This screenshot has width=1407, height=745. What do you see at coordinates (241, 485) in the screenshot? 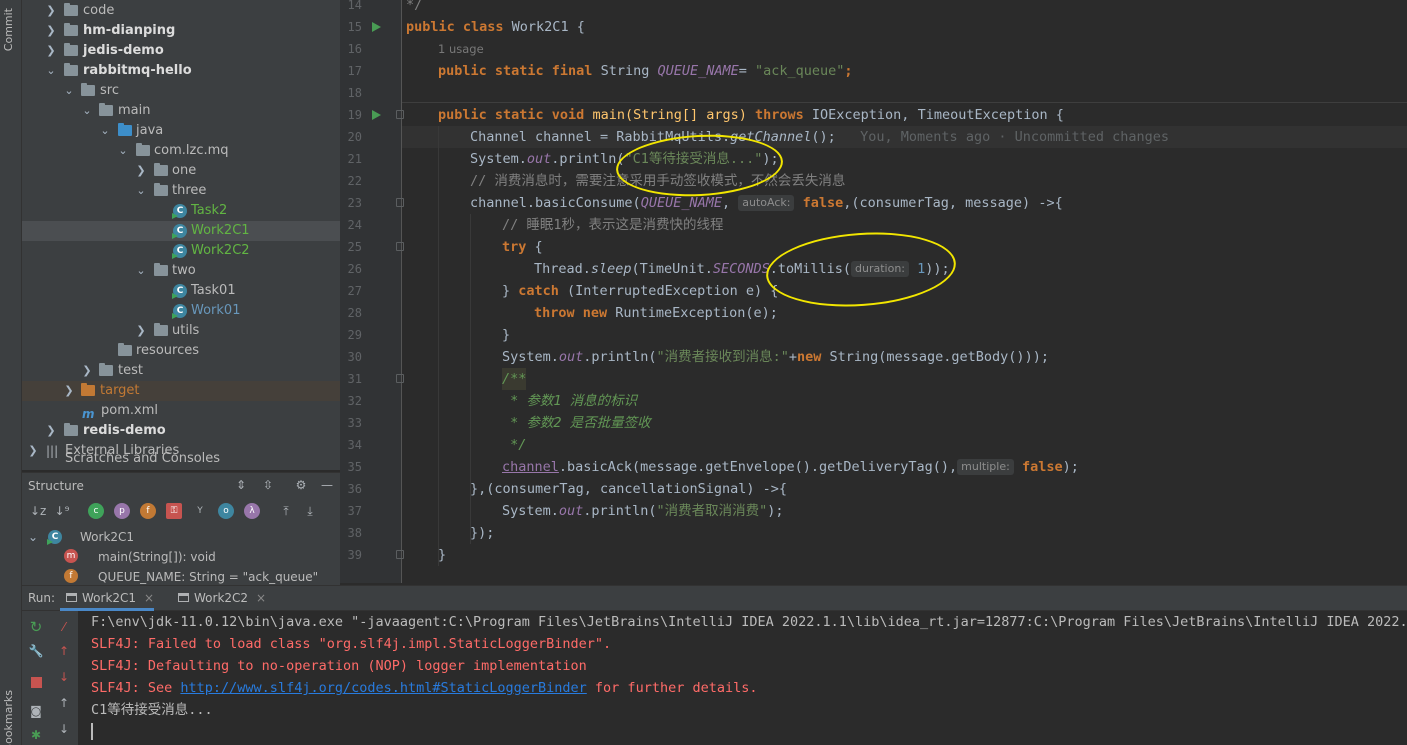
I see `expand-all-icon: ⇕` at bounding box center [241, 485].